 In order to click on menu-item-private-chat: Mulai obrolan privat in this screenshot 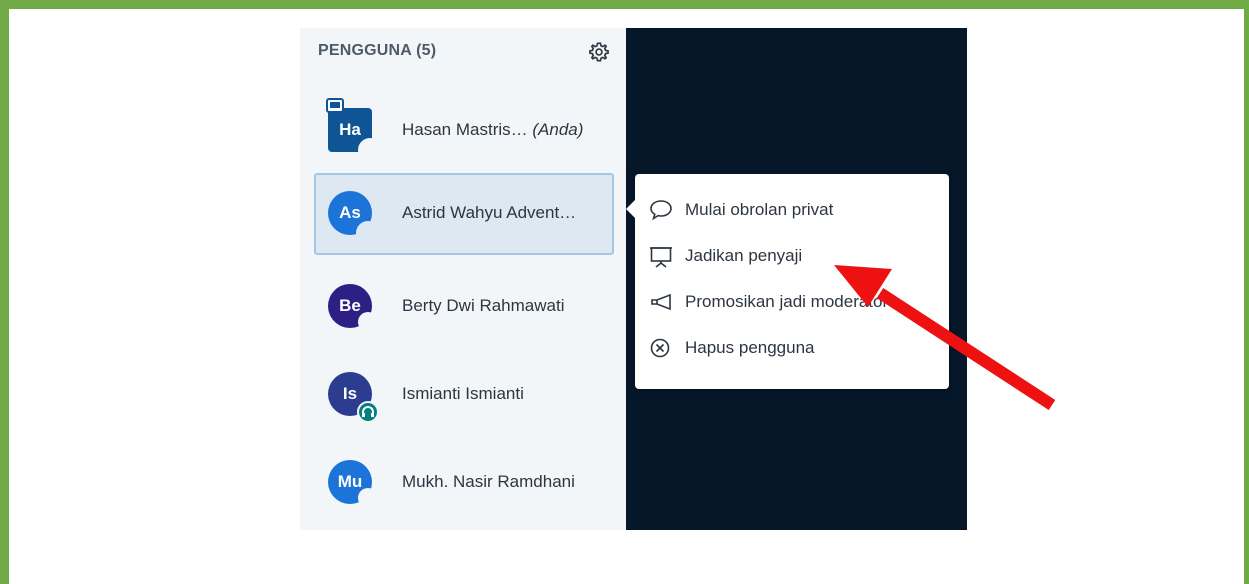, I will do `click(794, 211)`.